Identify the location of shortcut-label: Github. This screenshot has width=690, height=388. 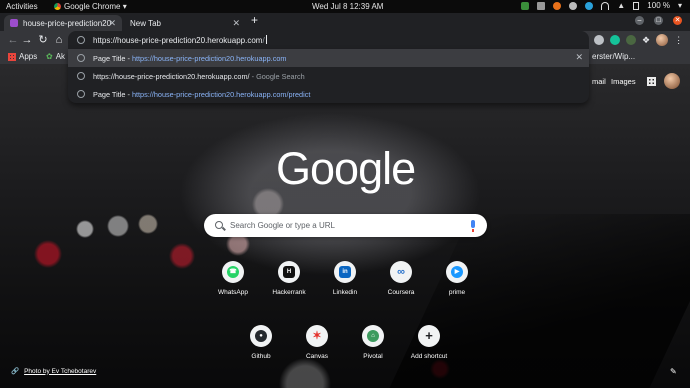
(261, 356).